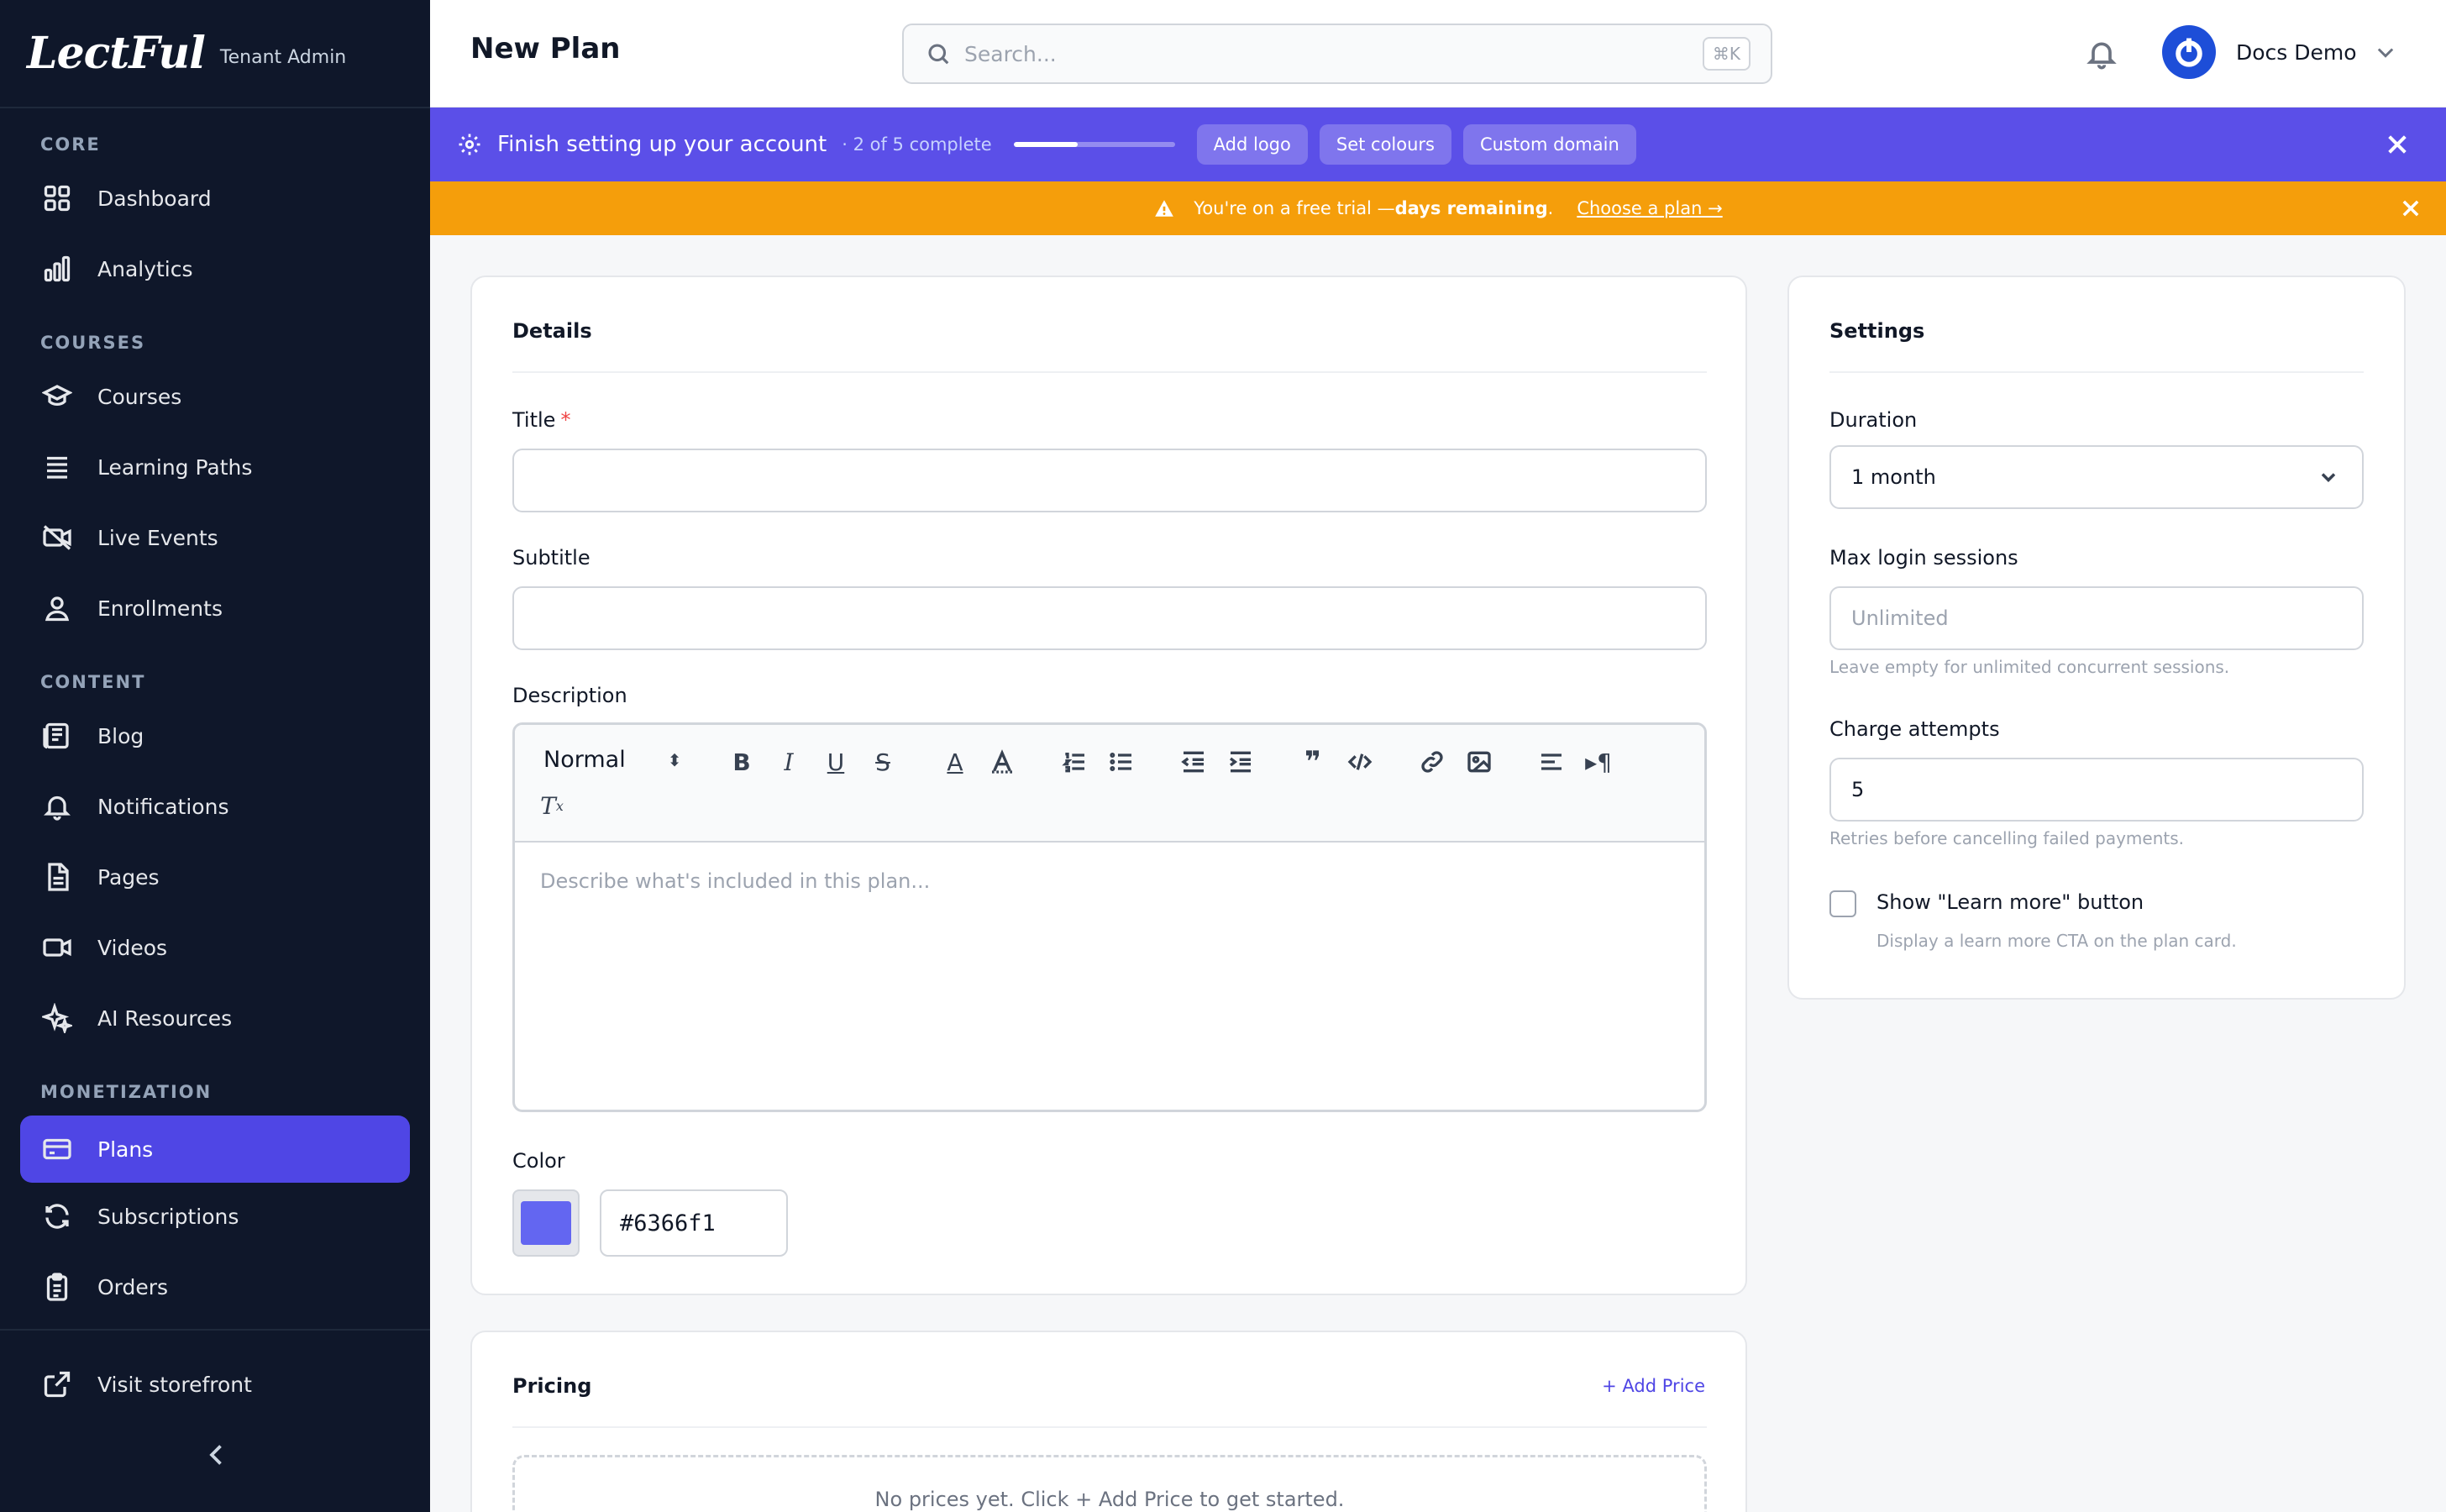  I want to click on search-input, so click(1333, 53).